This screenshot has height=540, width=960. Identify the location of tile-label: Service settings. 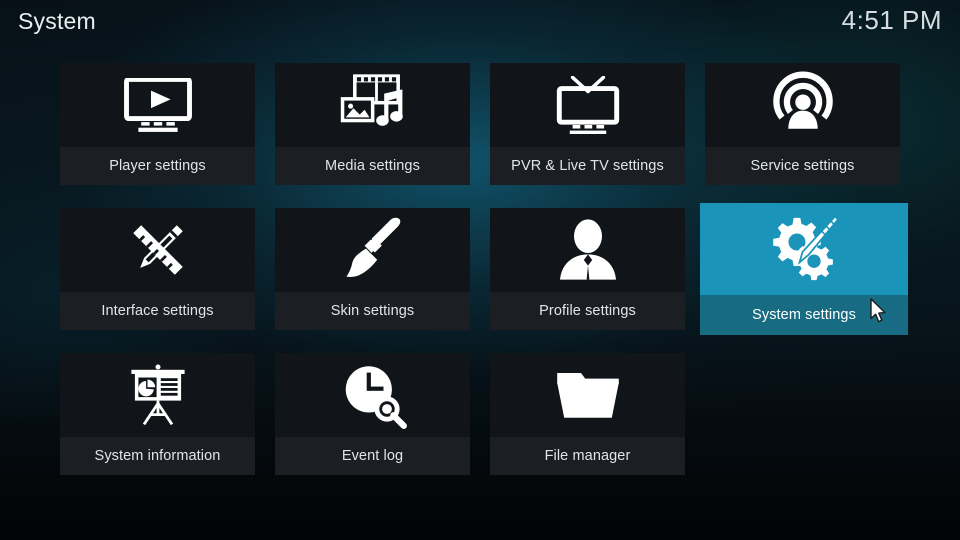
(802, 166).